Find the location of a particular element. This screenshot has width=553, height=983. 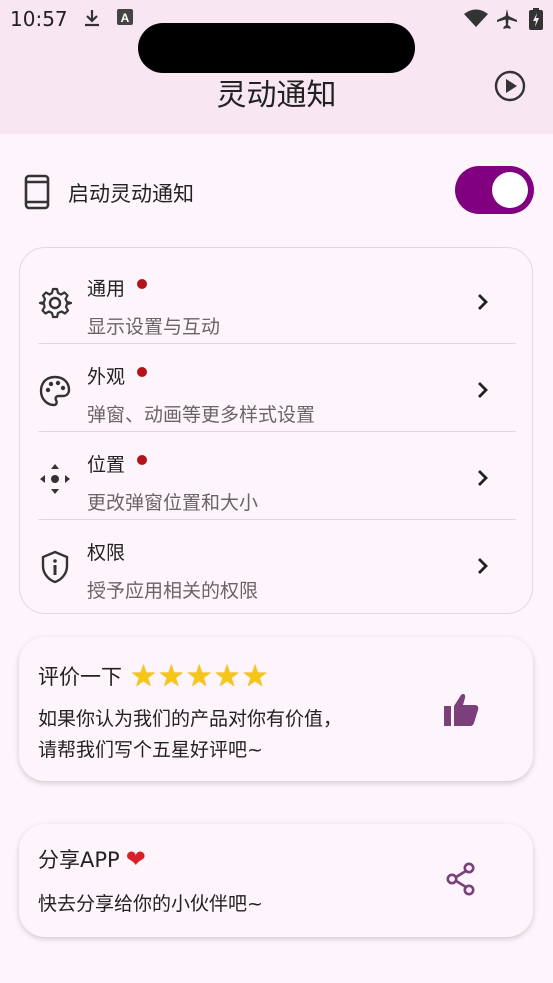

gear-icon is located at coordinates (55, 303).